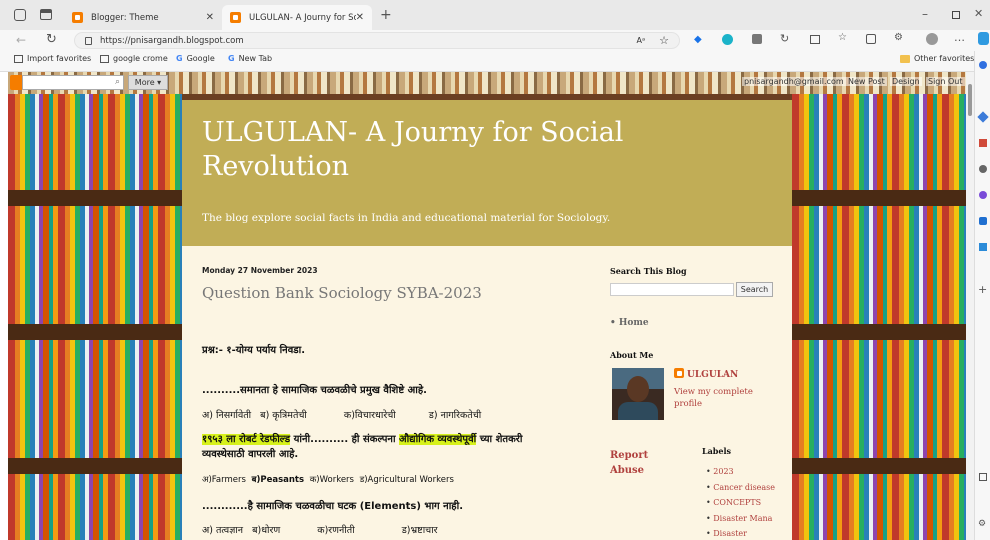 The height and width of the screenshot is (540, 990). Describe the element at coordinates (638, 389) in the screenshot. I see `profile-face` at that location.